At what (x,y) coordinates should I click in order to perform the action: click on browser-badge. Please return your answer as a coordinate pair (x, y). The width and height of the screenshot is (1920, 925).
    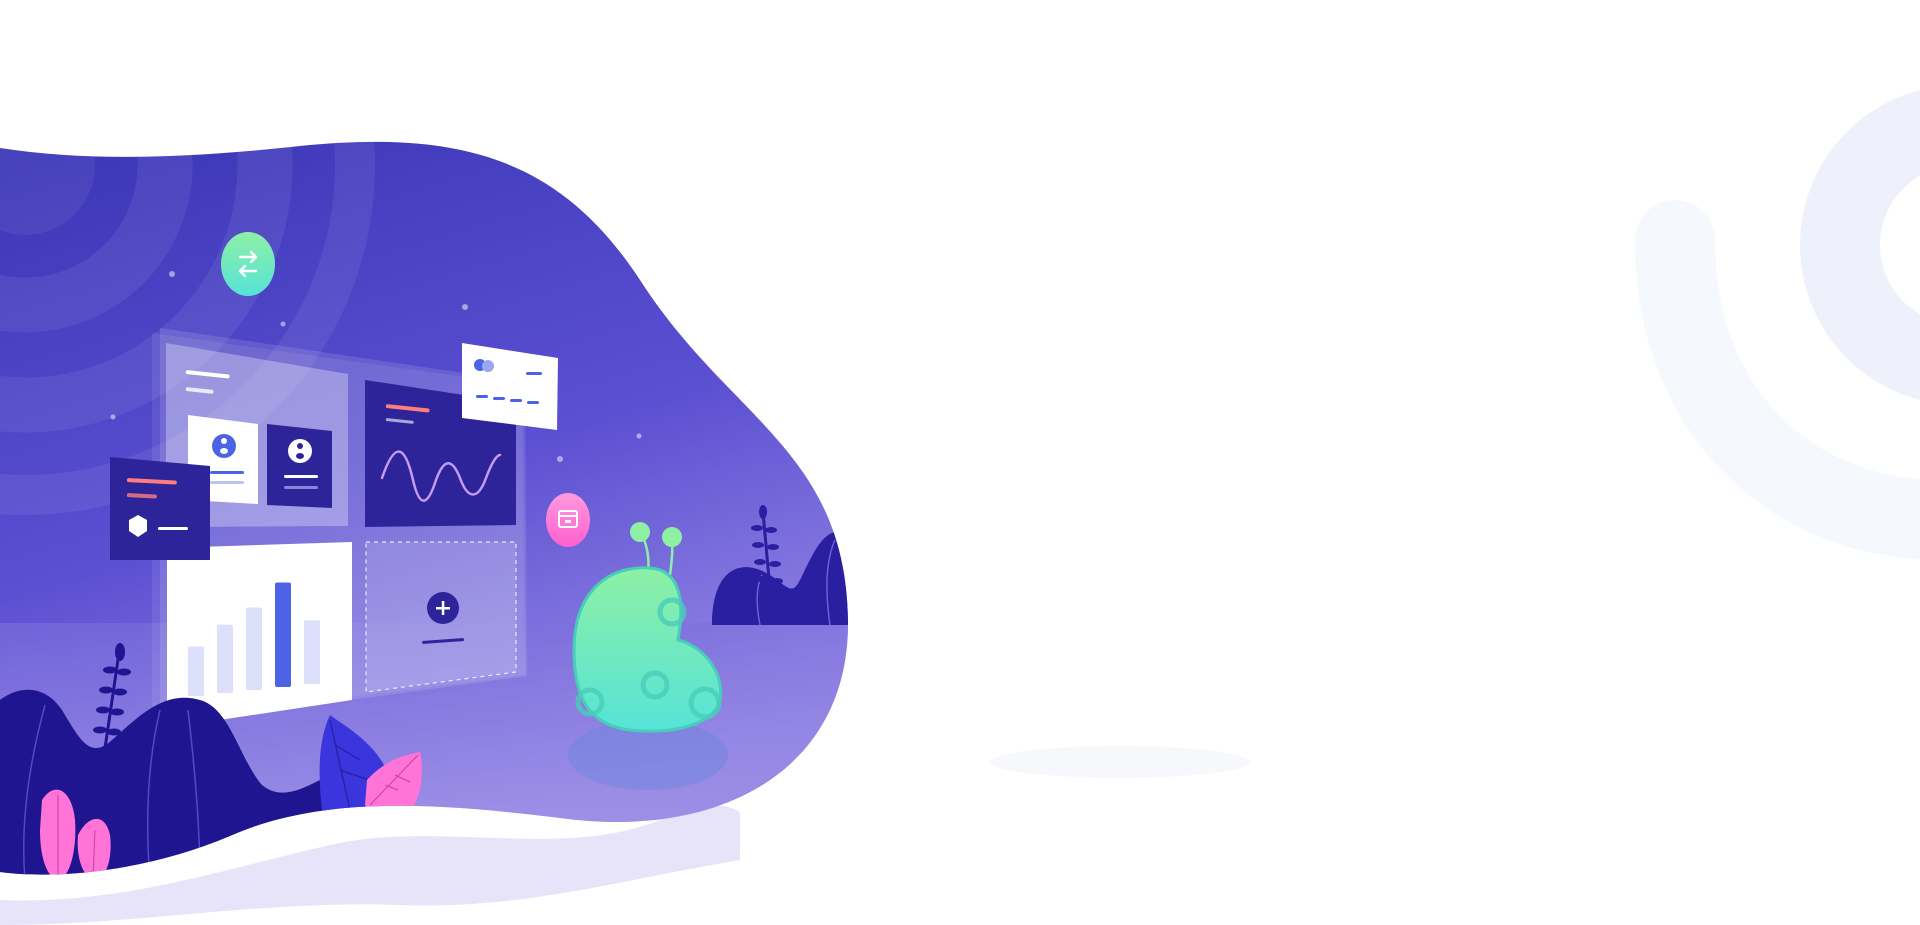
    Looking at the image, I should click on (568, 520).